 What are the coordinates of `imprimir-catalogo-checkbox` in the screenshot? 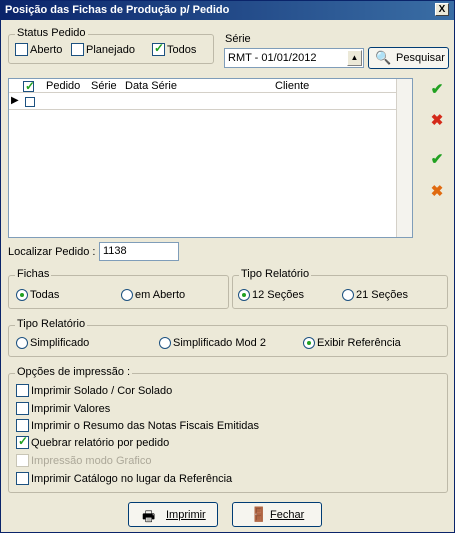 It's located at (22, 478).